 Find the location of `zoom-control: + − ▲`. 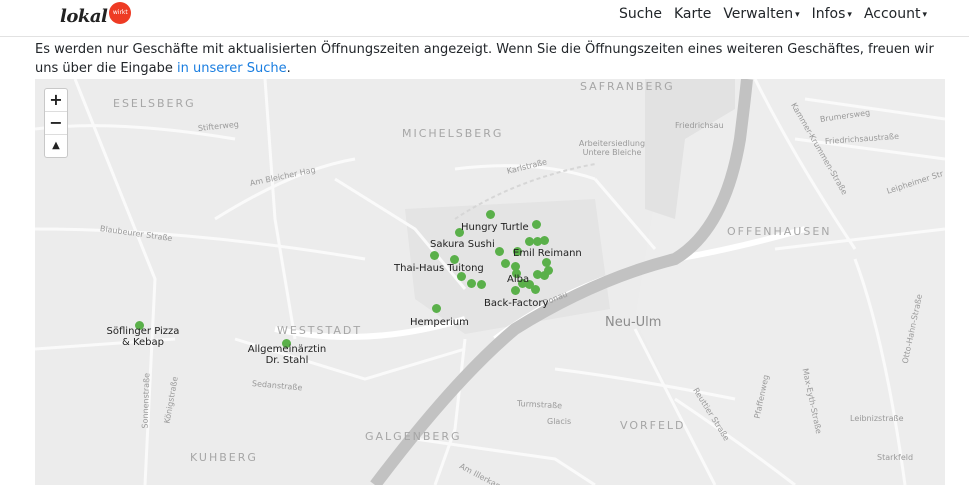

zoom-control: + − ▲ is located at coordinates (56, 123).